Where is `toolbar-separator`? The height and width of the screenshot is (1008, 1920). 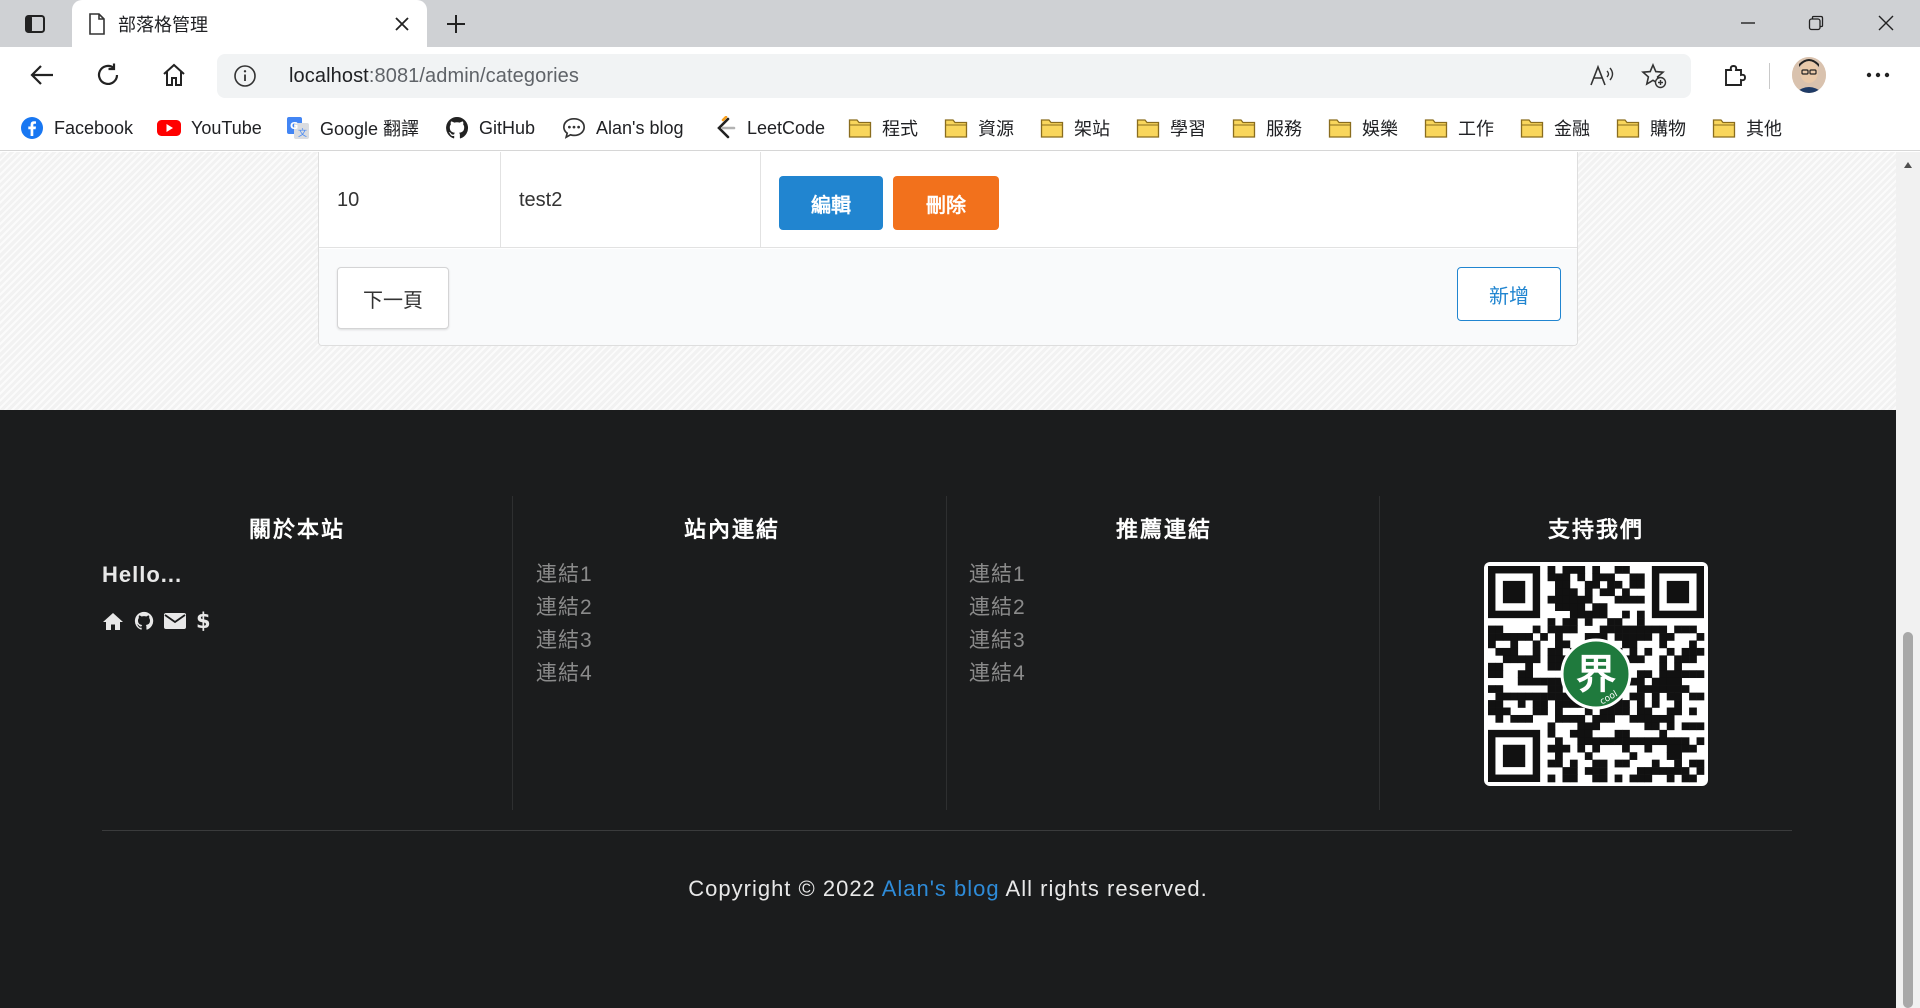 toolbar-separator is located at coordinates (1769, 76).